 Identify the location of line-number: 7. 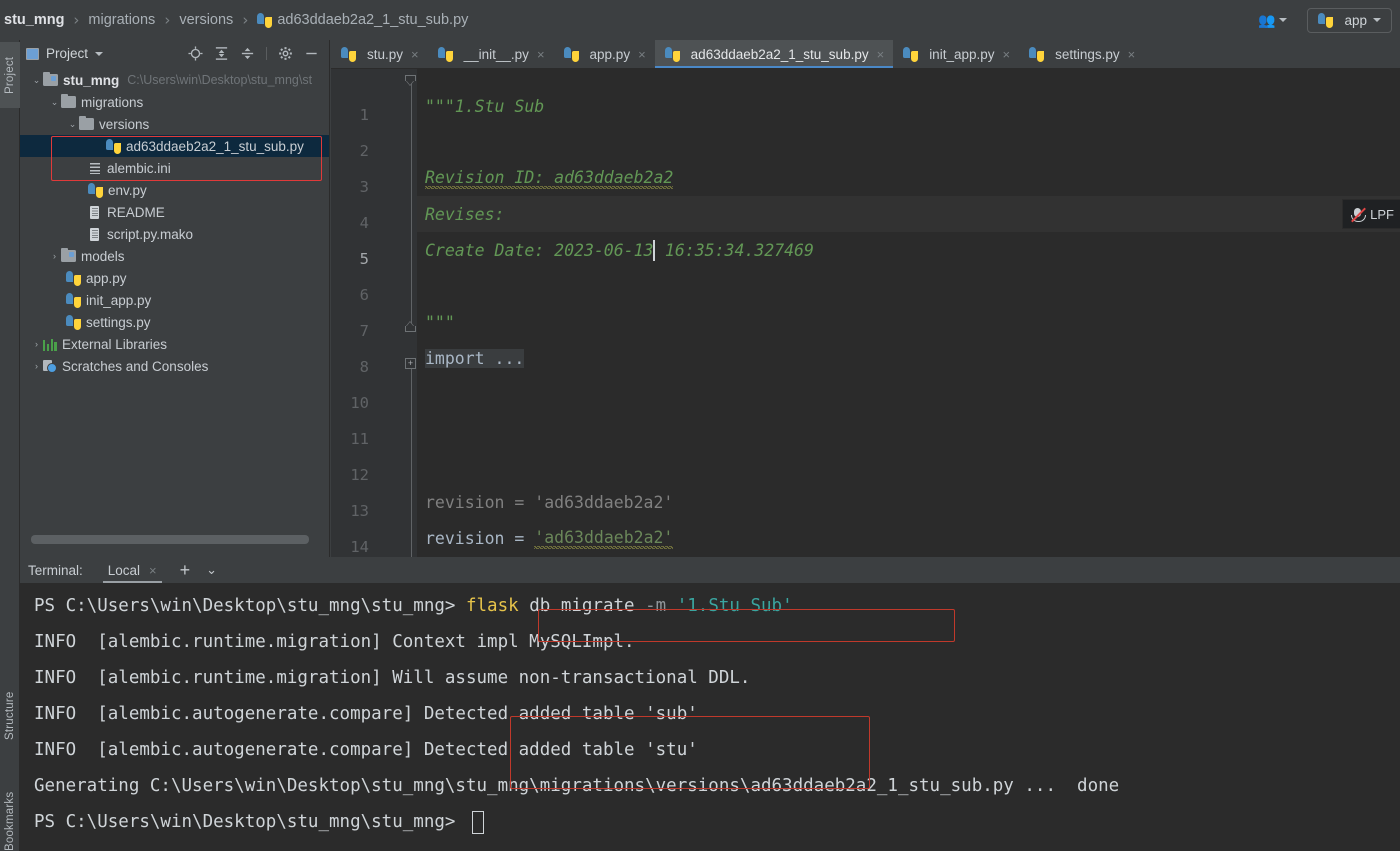
(364, 331).